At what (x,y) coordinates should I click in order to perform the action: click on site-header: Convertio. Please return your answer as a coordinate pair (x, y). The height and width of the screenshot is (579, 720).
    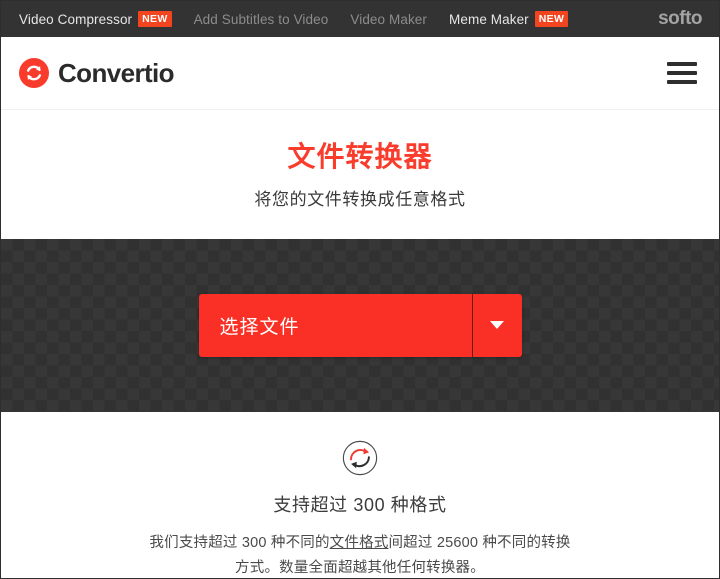
    Looking at the image, I should click on (360, 73).